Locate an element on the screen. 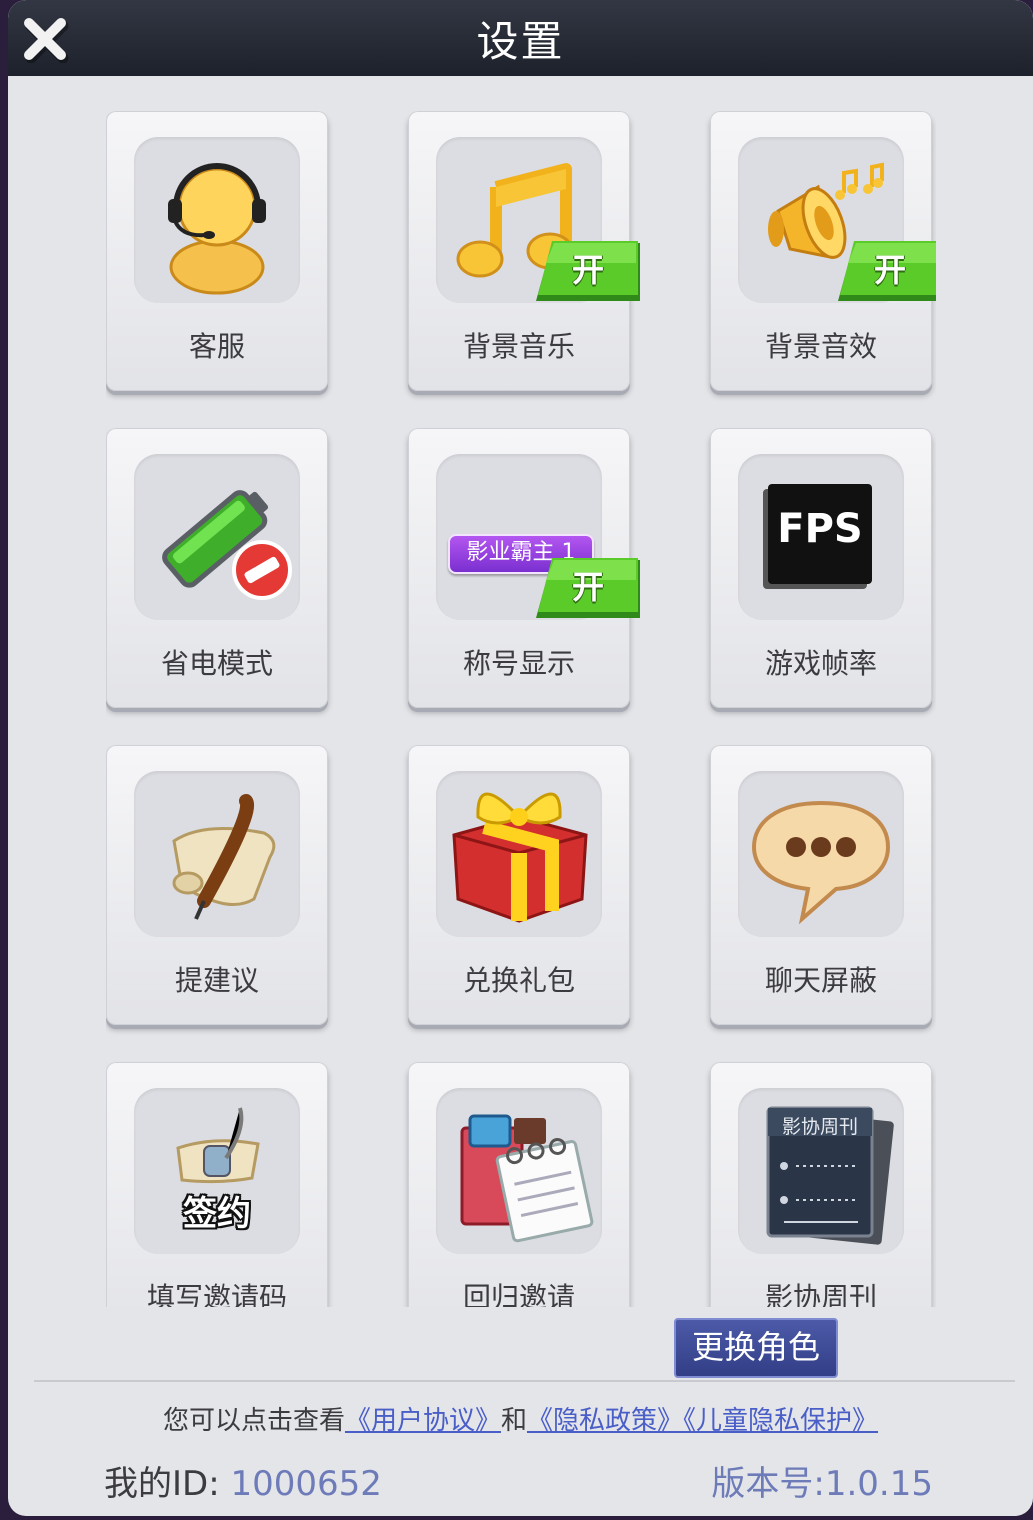 The image size is (1033, 1520). user-agreement-link: 《用户协议》 is located at coordinates (423, 1421).